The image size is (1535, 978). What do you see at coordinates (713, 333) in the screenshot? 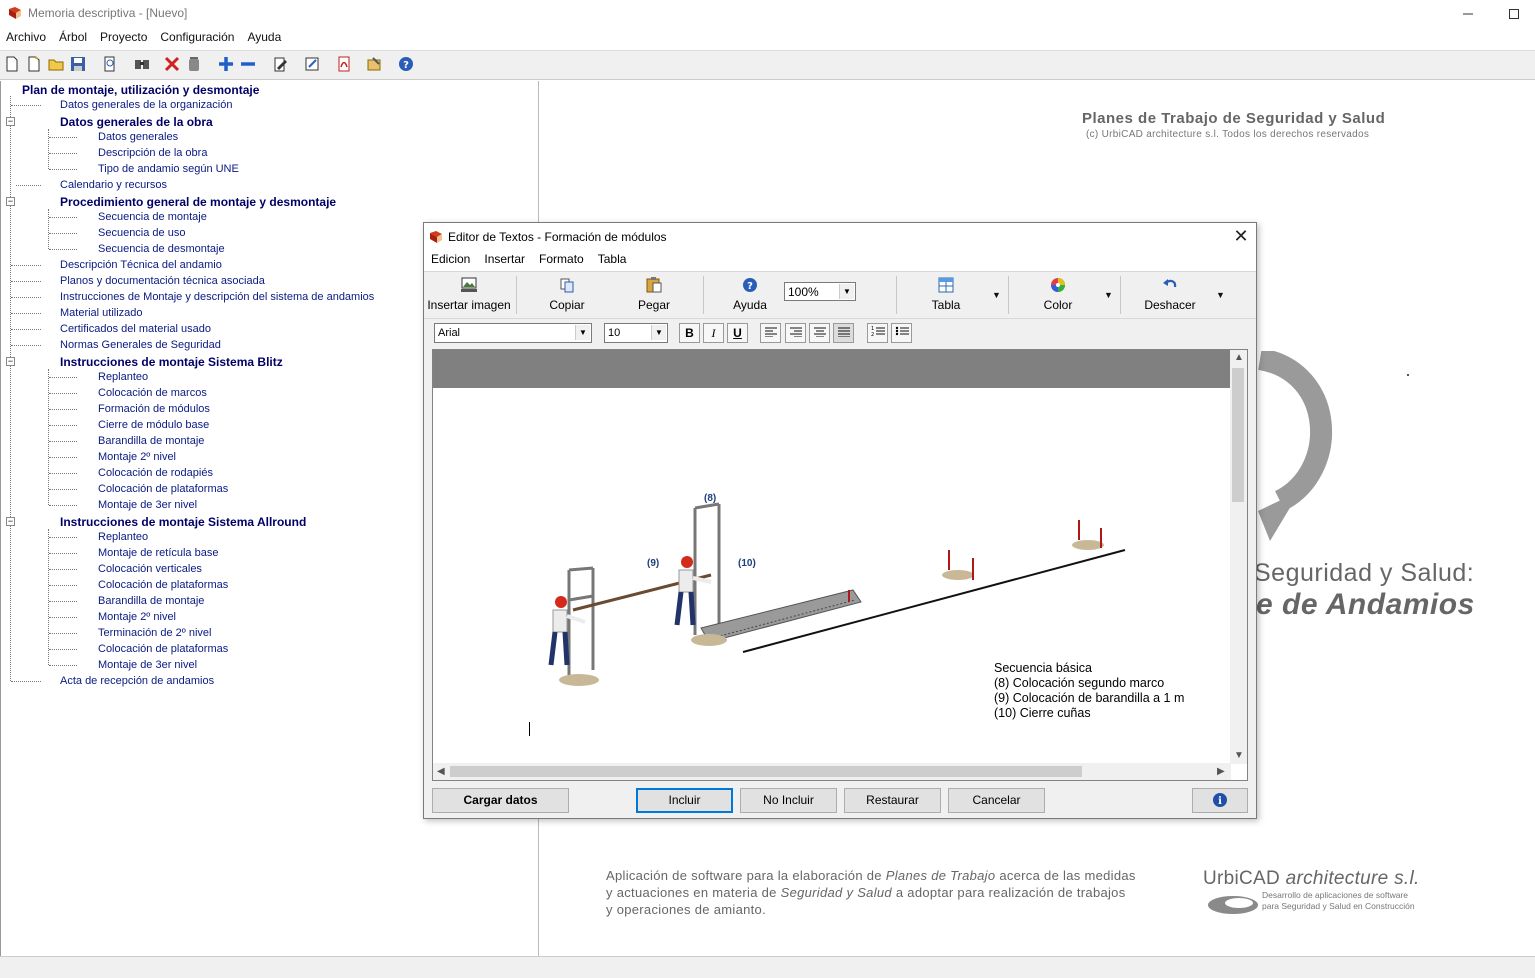
I see `italic-button: I` at bounding box center [713, 333].